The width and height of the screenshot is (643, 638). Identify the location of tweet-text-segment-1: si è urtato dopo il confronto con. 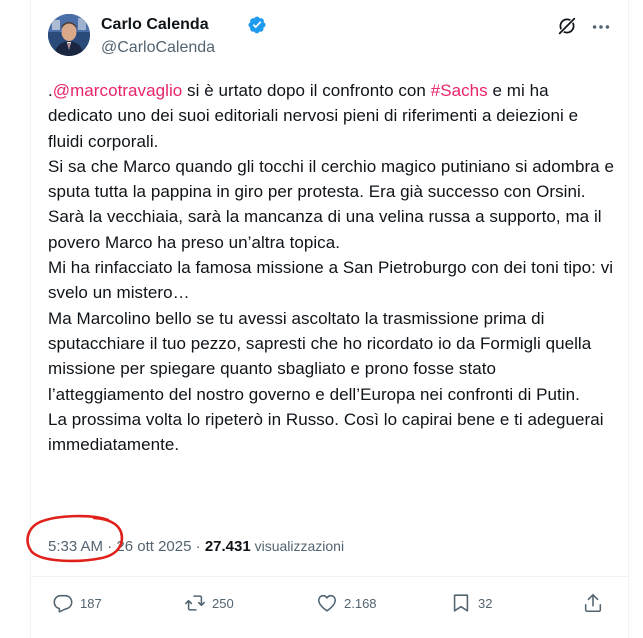
(306, 90).